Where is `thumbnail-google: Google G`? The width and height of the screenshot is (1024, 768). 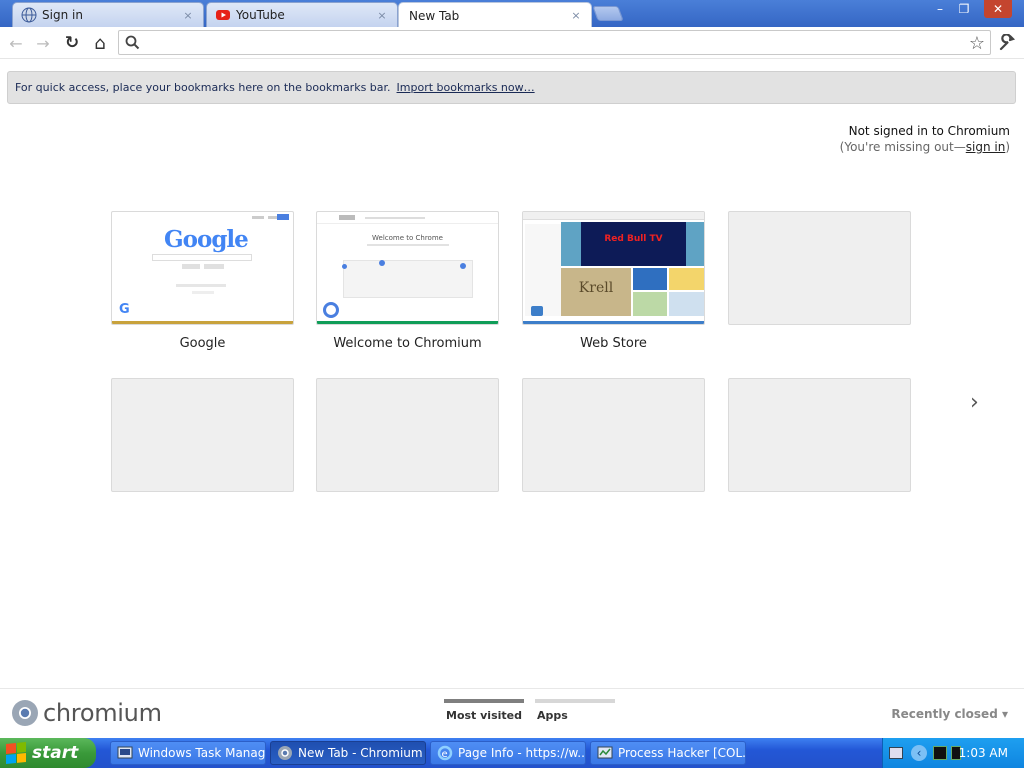
thumbnail-google: Google G is located at coordinates (202, 268).